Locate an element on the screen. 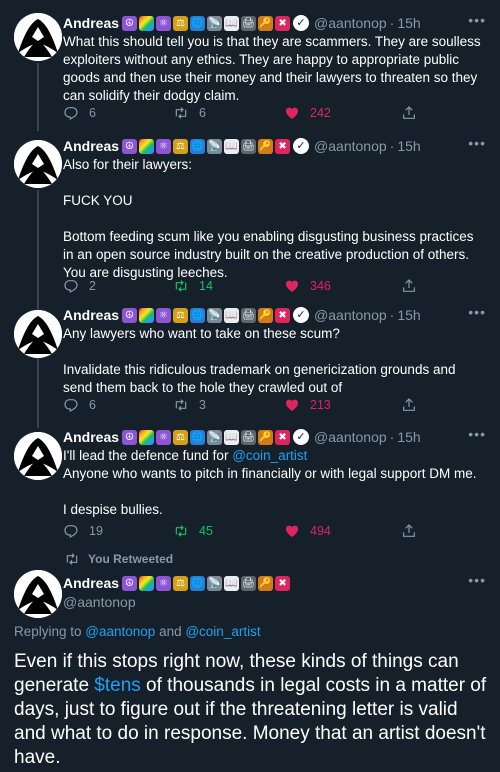  tweet-actions: 19 45 494 is located at coordinates (243, 531).